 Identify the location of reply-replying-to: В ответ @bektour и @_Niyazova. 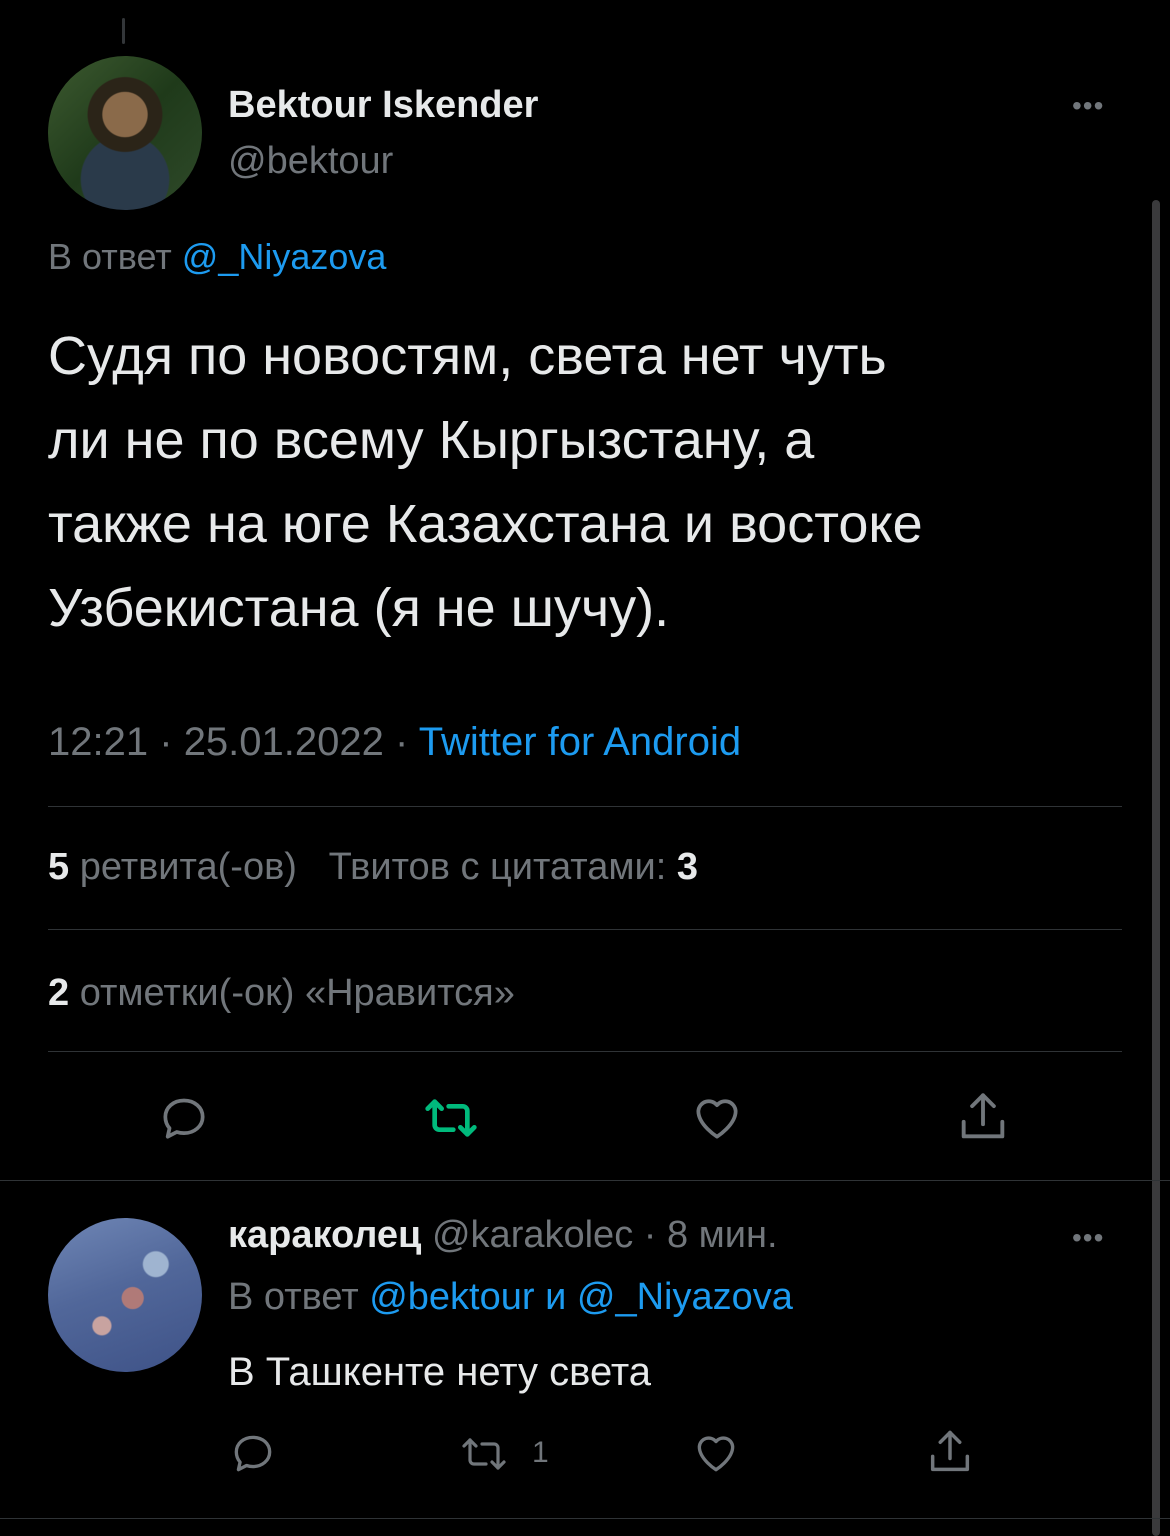
(510, 1297).